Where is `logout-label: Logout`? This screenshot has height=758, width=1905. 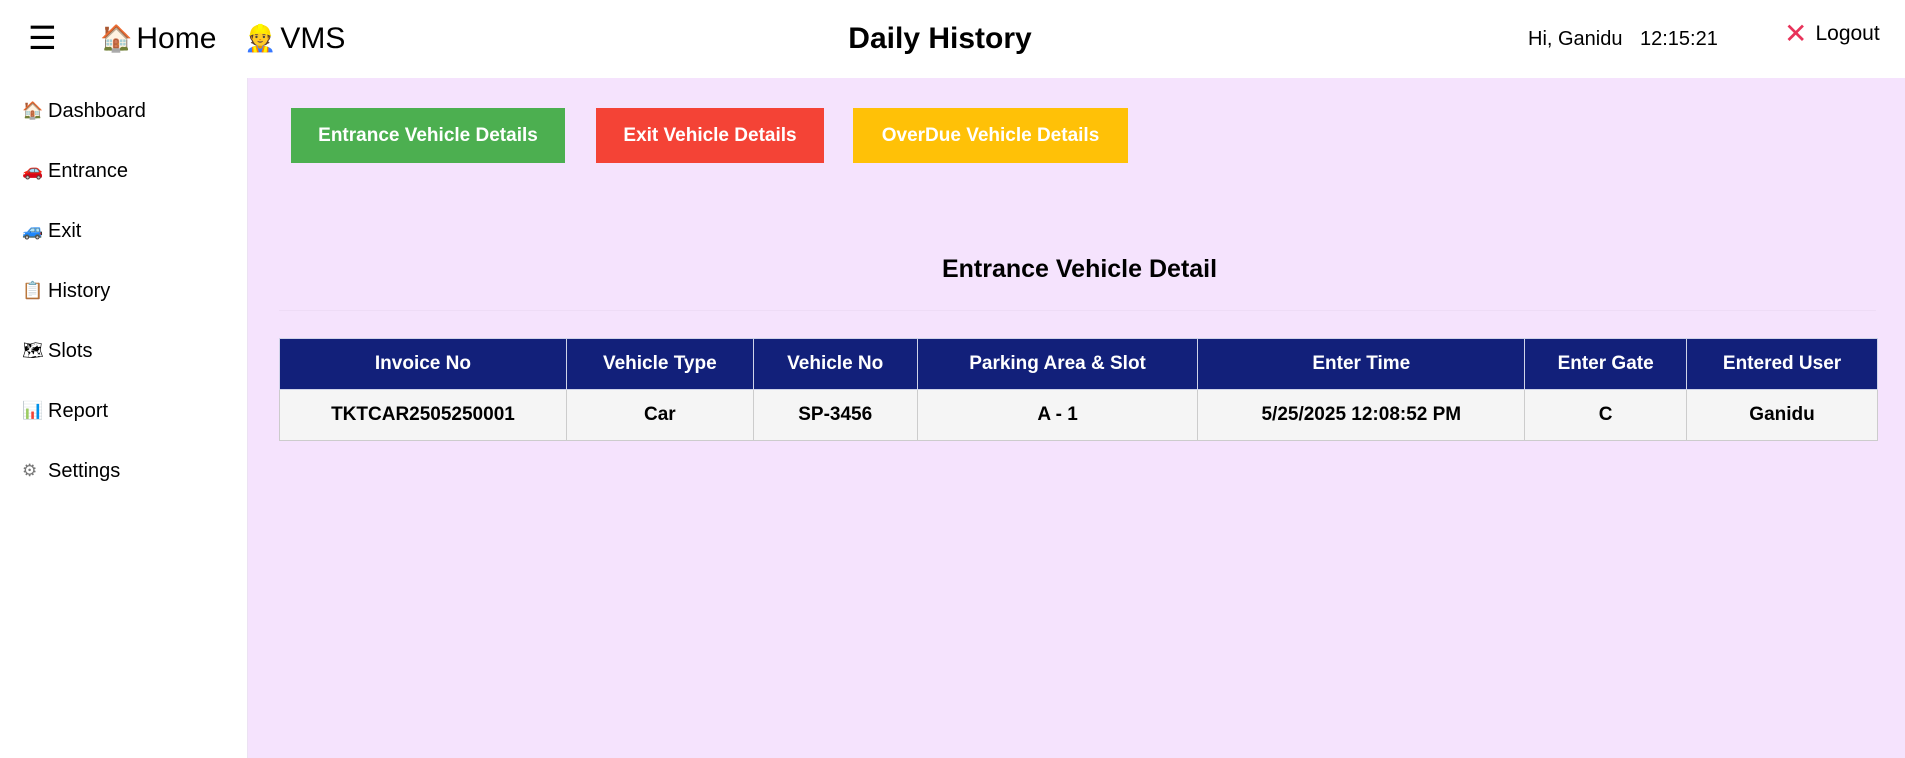 logout-label: Logout is located at coordinates (1847, 33).